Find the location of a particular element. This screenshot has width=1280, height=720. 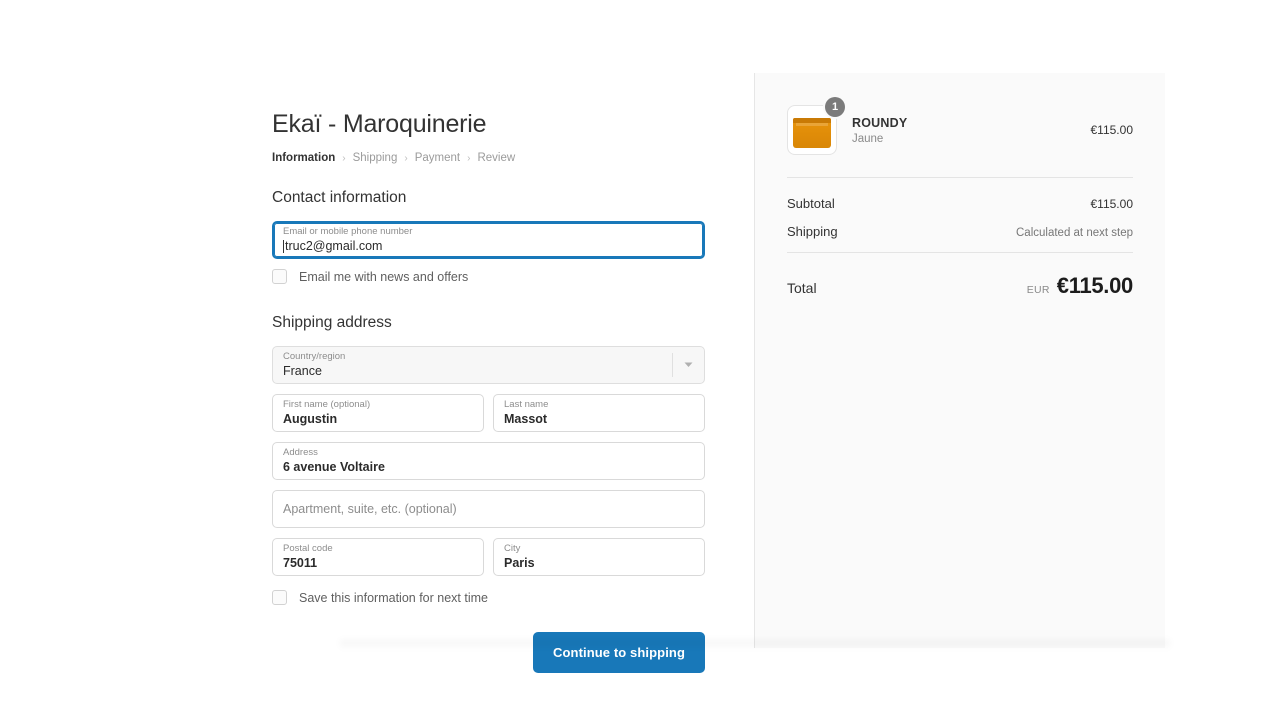

shipping-value: Calculated at next step is located at coordinates (1074, 233).